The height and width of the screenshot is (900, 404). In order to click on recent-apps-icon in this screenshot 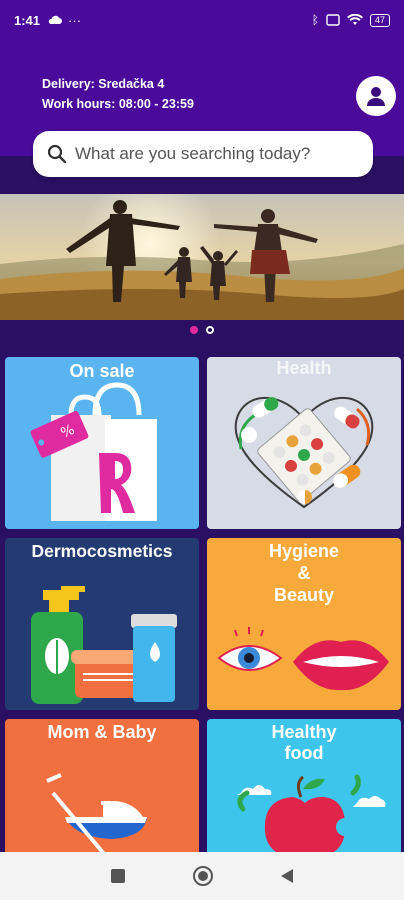, I will do `click(118, 876)`.